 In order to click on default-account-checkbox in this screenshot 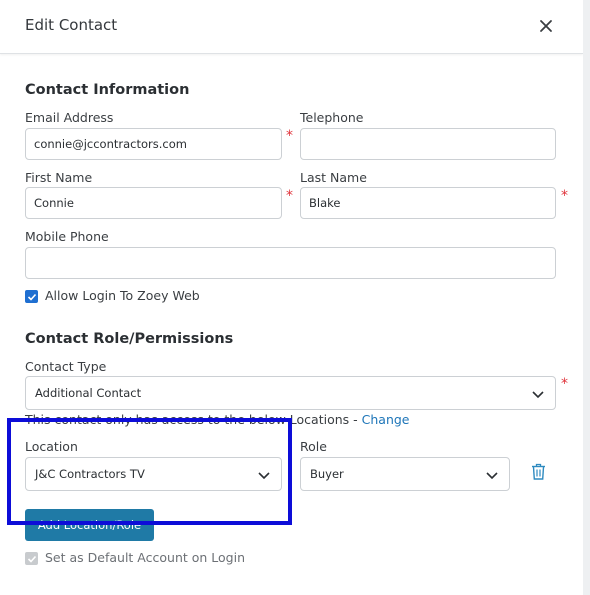, I will do `click(31, 558)`.